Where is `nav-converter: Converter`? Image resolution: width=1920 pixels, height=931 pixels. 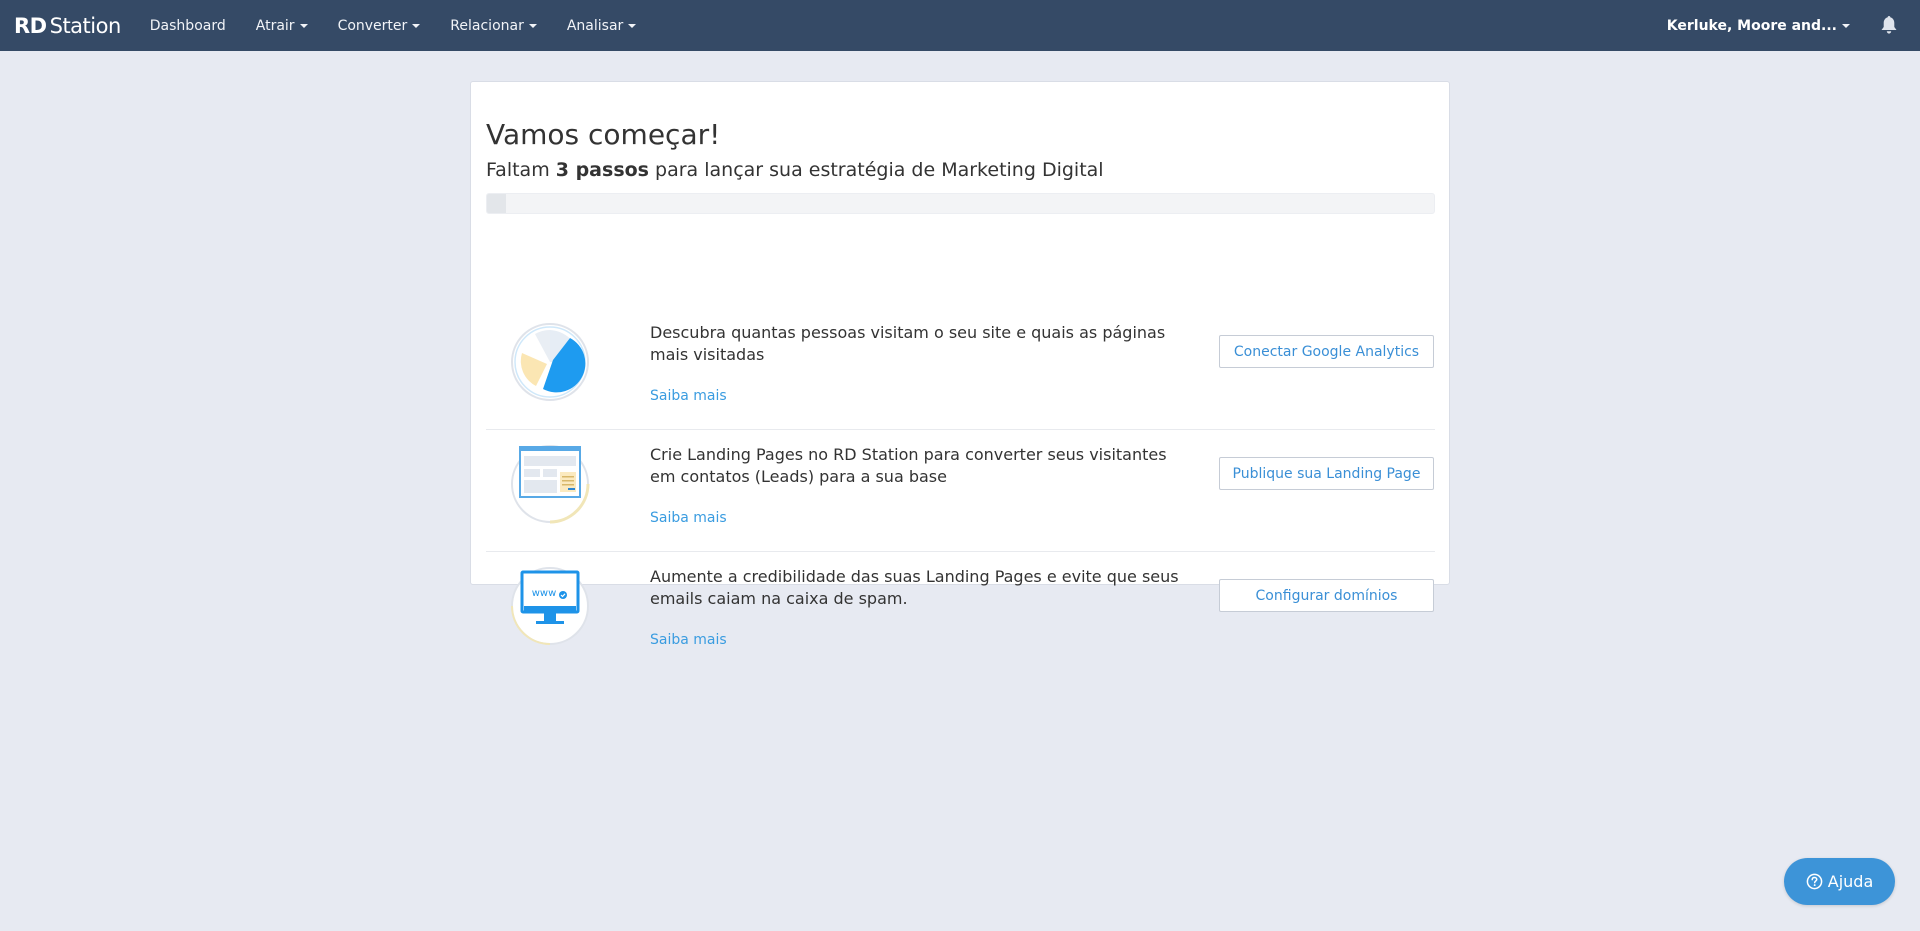
nav-converter: Converter is located at coordinates (379, 26).